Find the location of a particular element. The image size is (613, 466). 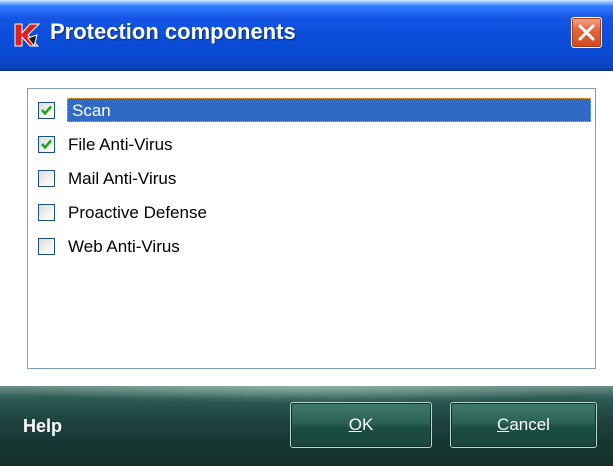

kaspersky-app-icon is located at coordinates (27, 35).